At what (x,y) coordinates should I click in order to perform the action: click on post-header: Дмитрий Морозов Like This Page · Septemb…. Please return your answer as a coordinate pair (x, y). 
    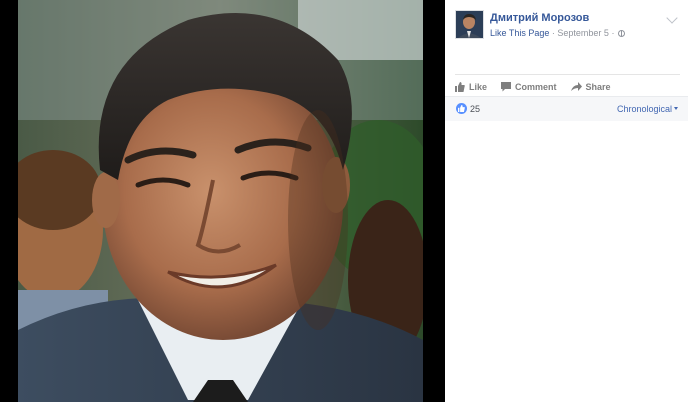
    Looking at the image, I should click on (566, 36).